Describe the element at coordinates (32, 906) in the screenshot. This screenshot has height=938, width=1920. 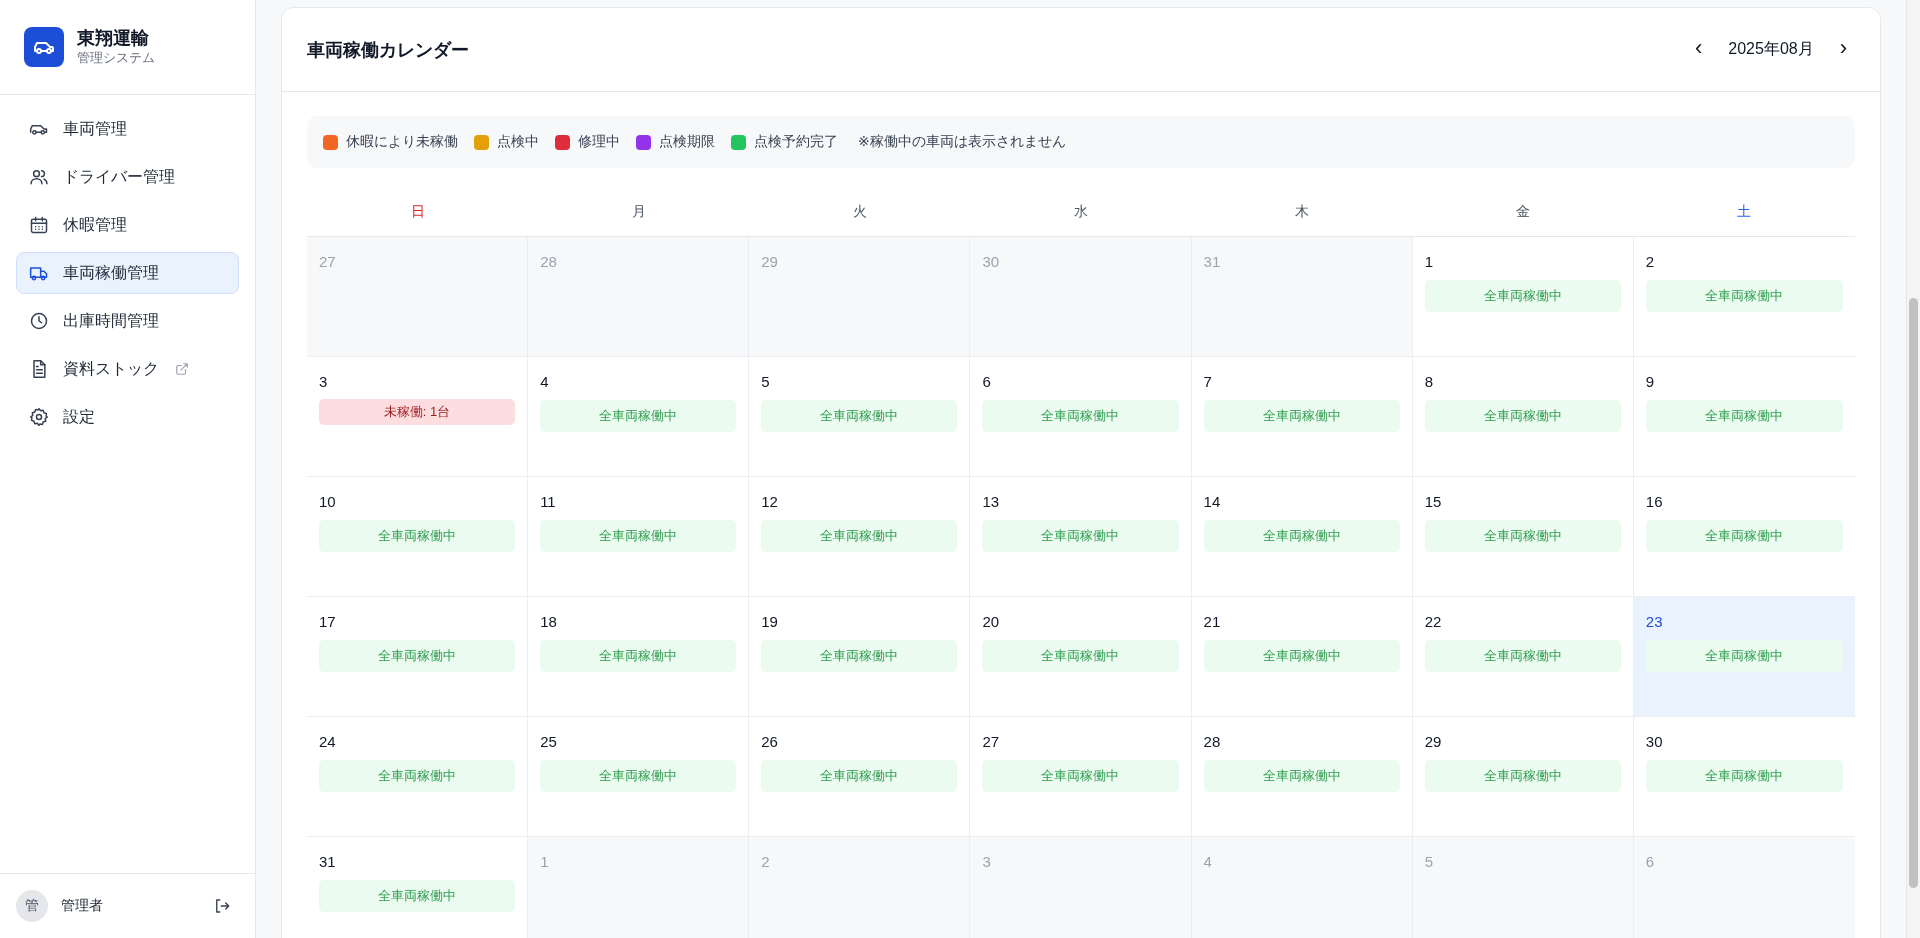
I see `user-avatar: 管` at that location.